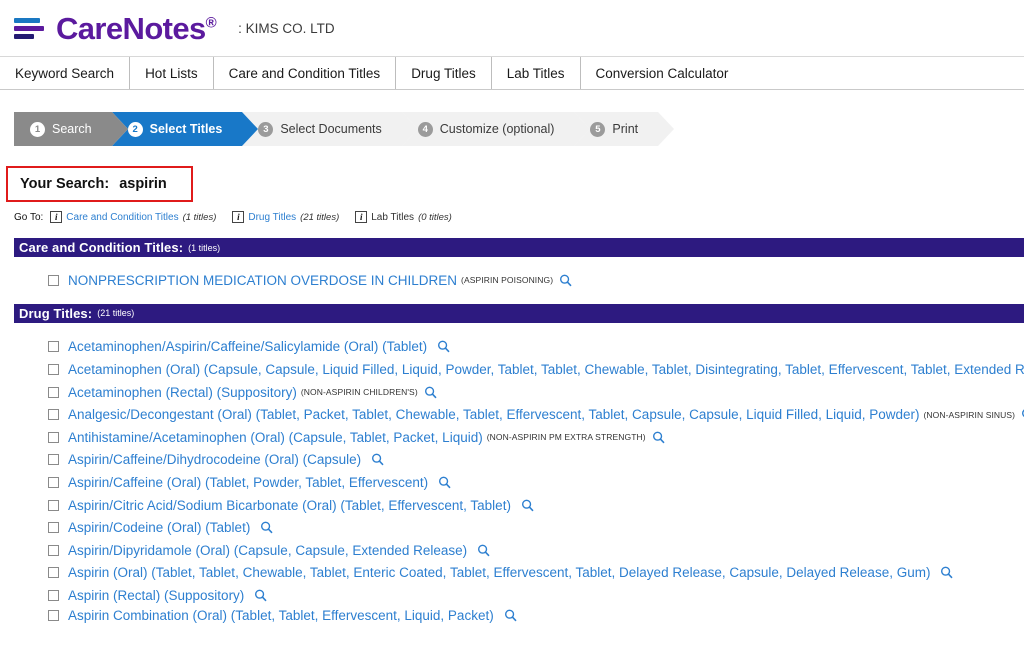 Image resolution: width=1024 pixels, height=648 pixels. Describe the element at coordinates (56, 313) in the screenshot. I see `section-title: Drug Titles:` at that location.